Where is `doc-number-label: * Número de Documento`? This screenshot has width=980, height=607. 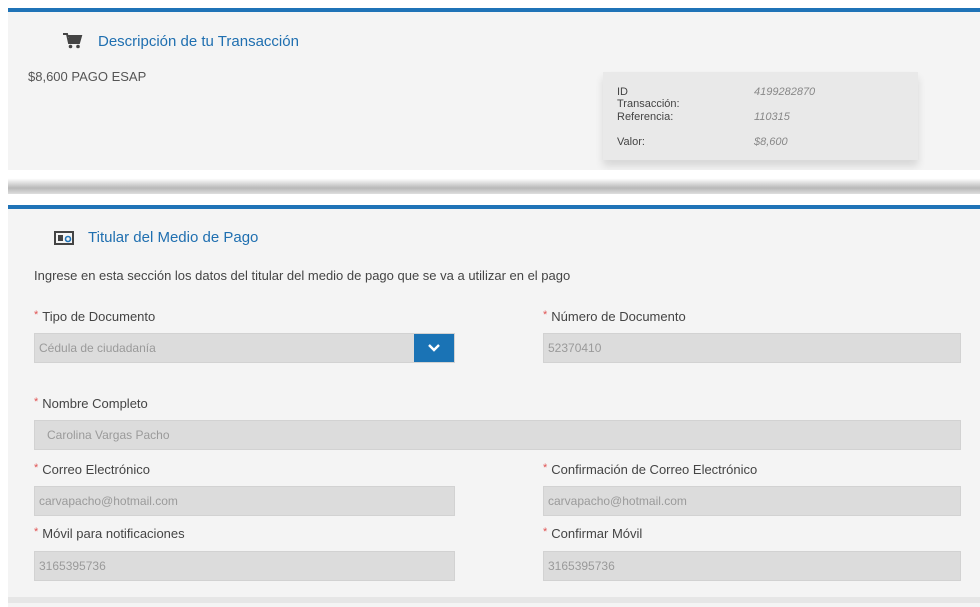
doc-number-label: * Número de Documento is located at coordinates (614, 316).